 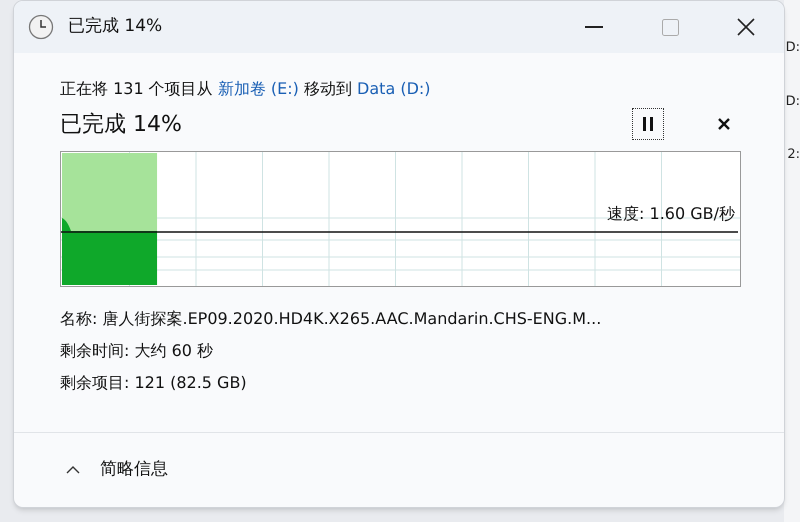 I want to click on maximize-icon, so click(x=670, y=27).